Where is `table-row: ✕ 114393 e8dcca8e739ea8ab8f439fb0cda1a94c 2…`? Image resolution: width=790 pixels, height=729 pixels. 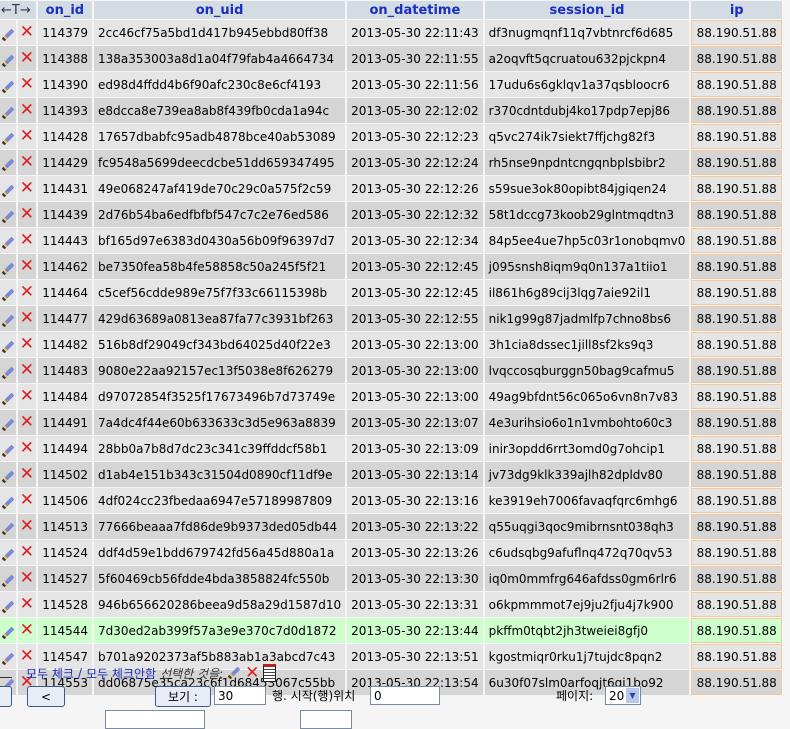
table-row: ✕ 114393 e8dcca8e739ea8ab8f439fb0cda1a94c 2… is located at coordinates (391, 110).